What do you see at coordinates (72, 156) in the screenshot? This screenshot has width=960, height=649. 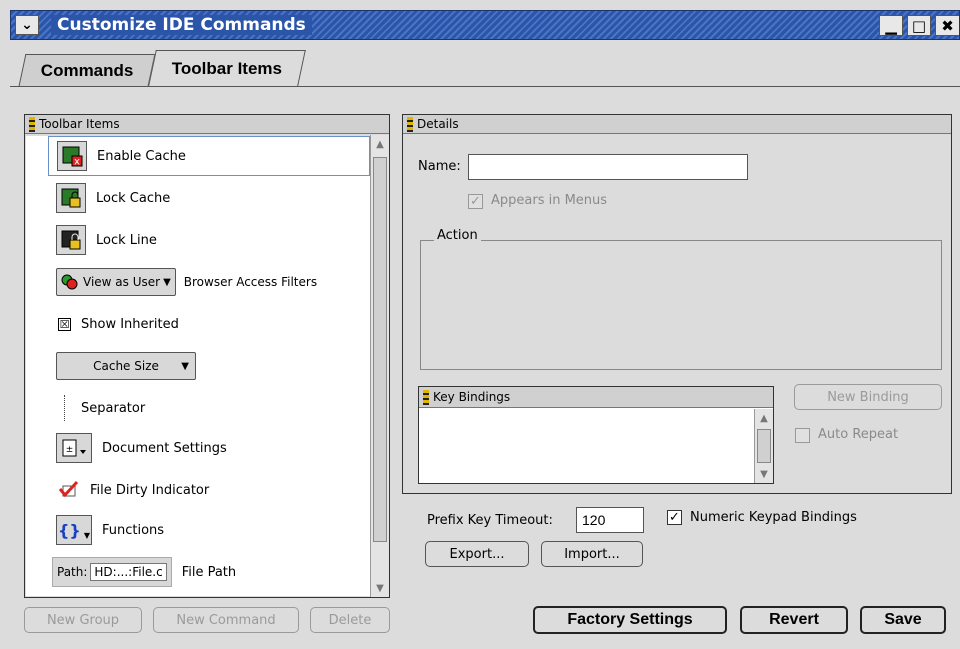 I see `enable-cache-icon: x` at bounding box center [72, 156].